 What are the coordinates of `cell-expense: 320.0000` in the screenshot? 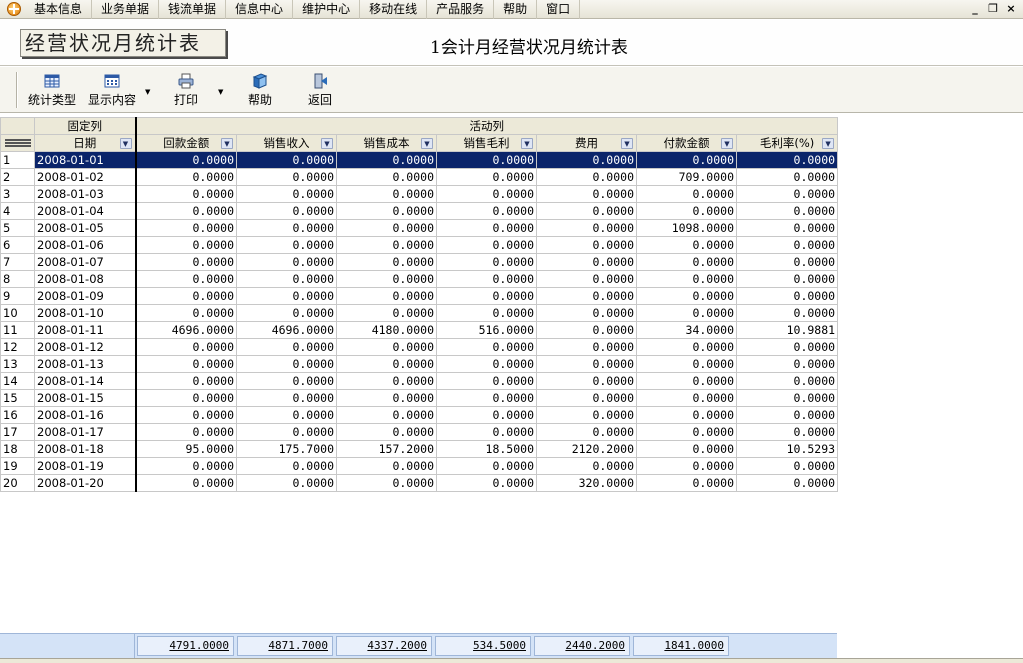 It's located at (586, 483).